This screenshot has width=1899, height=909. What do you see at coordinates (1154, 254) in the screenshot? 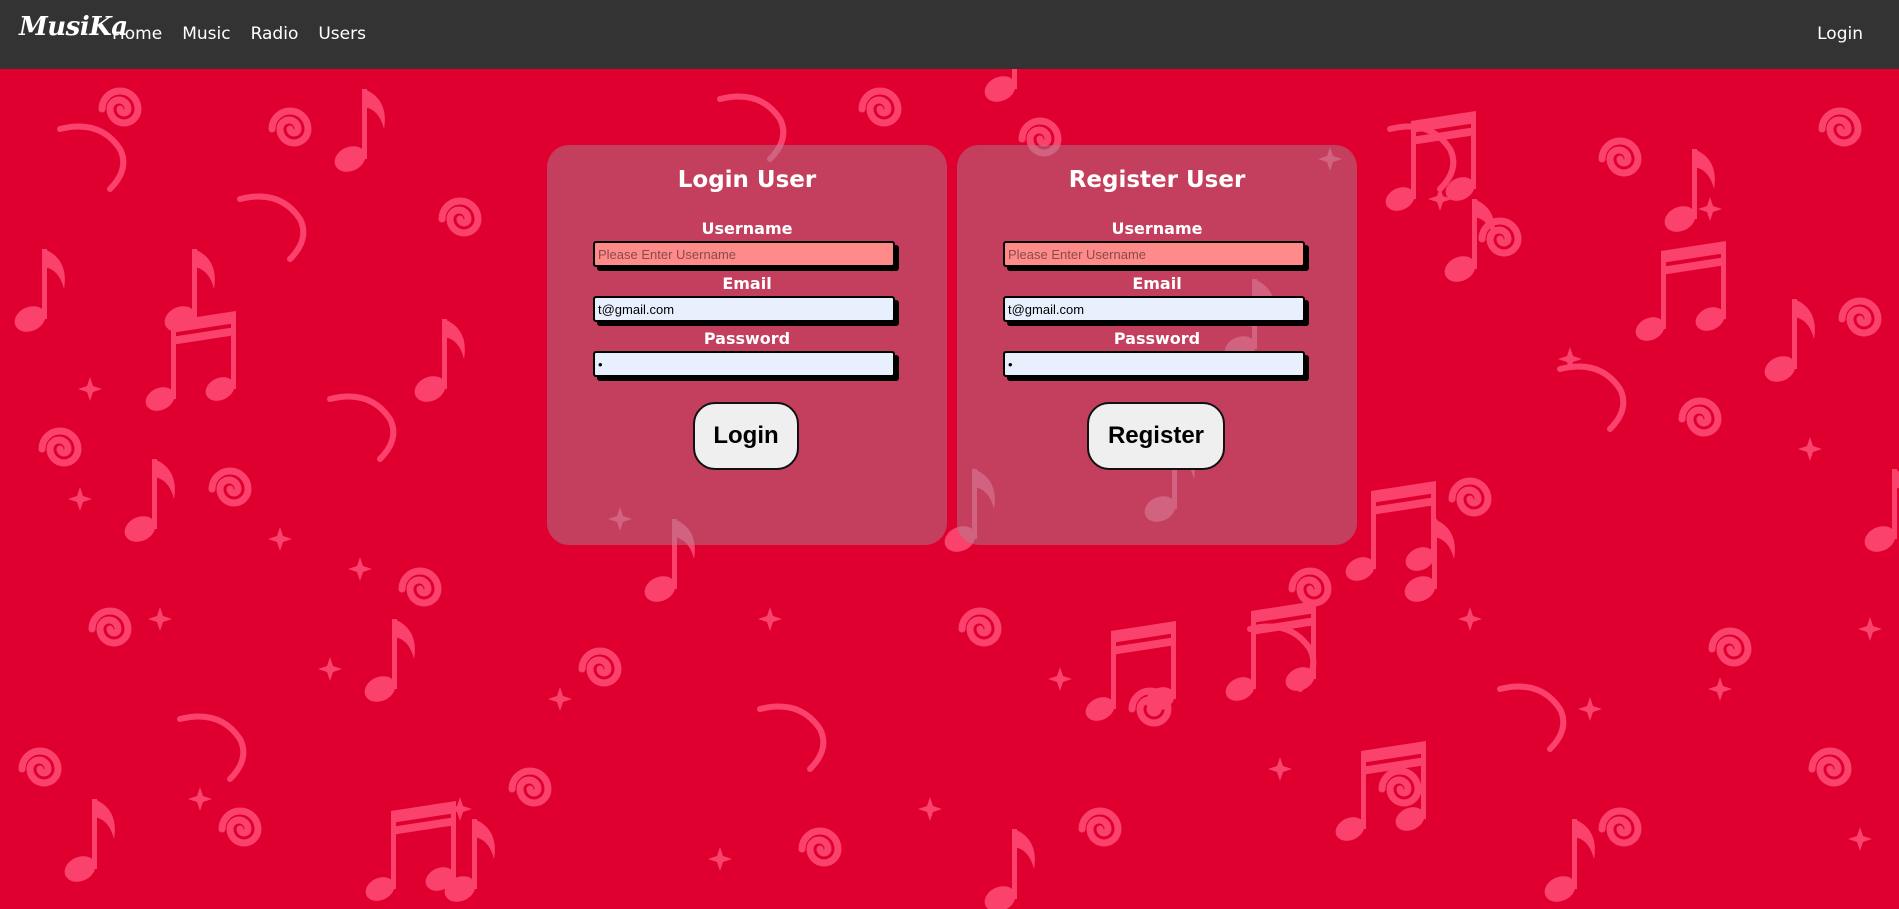
I see `register-username-input` at bounding box center [1154, 254].